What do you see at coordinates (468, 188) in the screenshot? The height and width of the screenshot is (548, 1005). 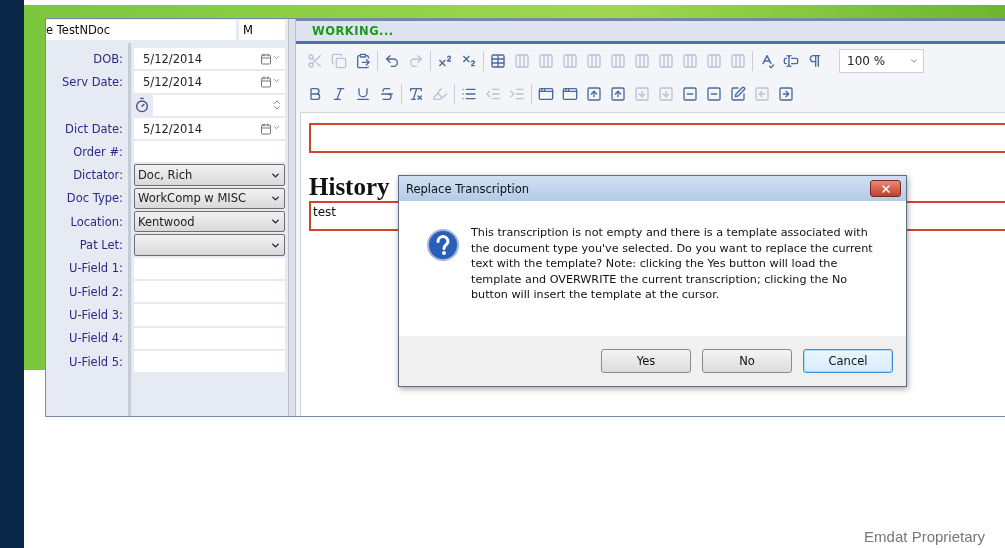 I see `dialog-title: Replace Transcription` at bounding box center [468, 188].